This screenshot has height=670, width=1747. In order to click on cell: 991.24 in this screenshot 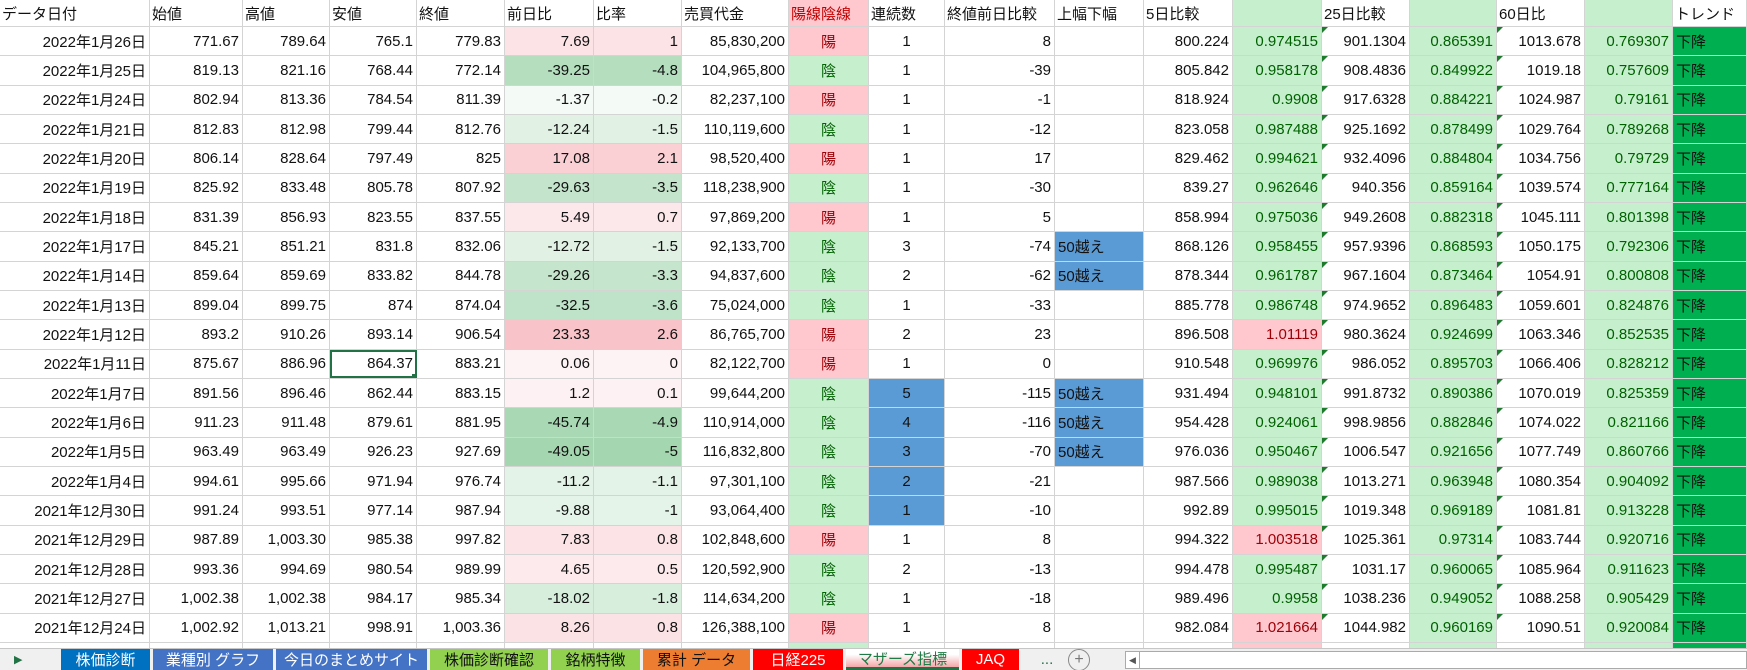, I will do `click(196, 510)`.